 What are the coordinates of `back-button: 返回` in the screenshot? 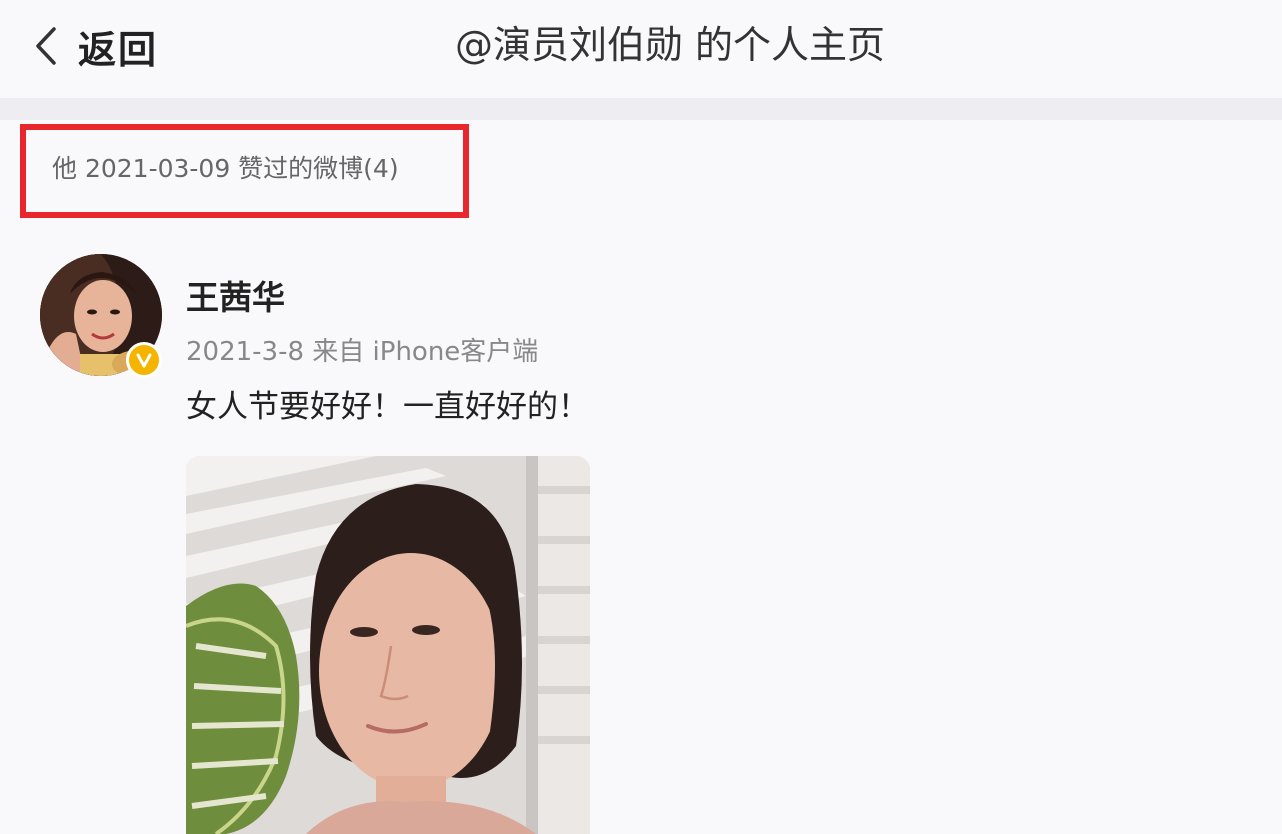 It's located at (94, 46).